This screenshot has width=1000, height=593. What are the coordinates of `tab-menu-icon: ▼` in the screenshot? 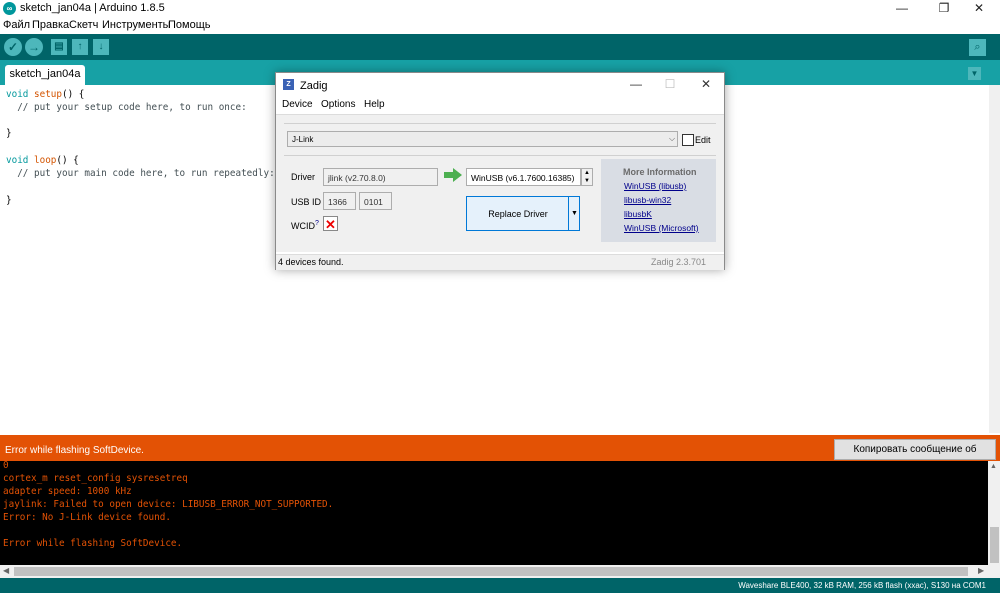 It's located at (974, 73).